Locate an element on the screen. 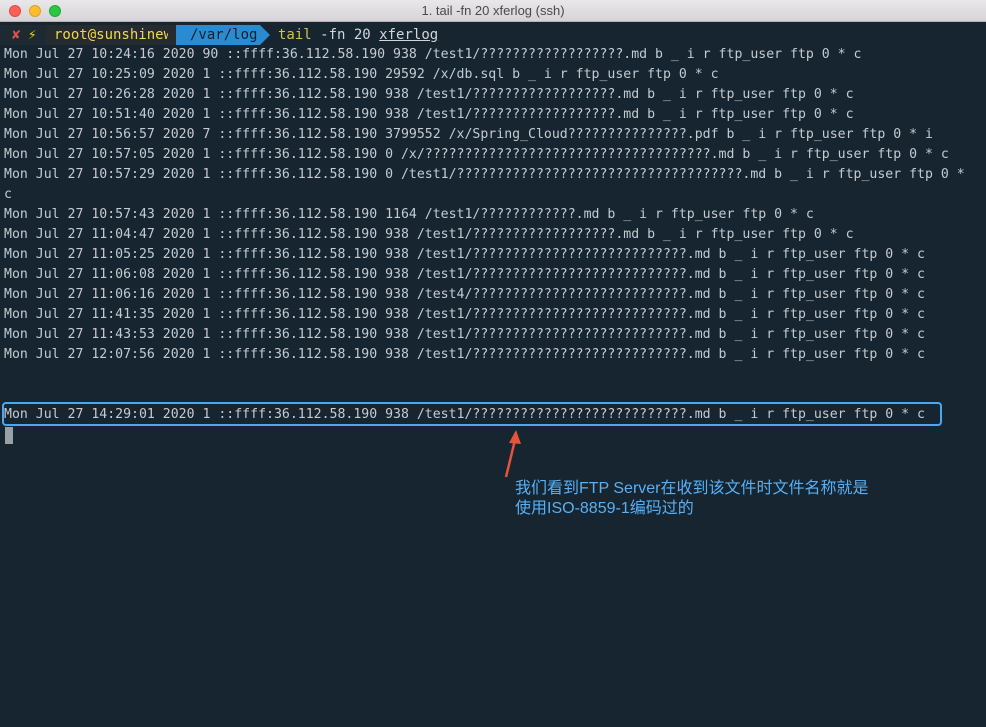 Image resolution: width=986 pixels, height=727 pixels. title-bar: 1. tail -fn 20 xferlog (ssh) is located at coordinates (493, 11).